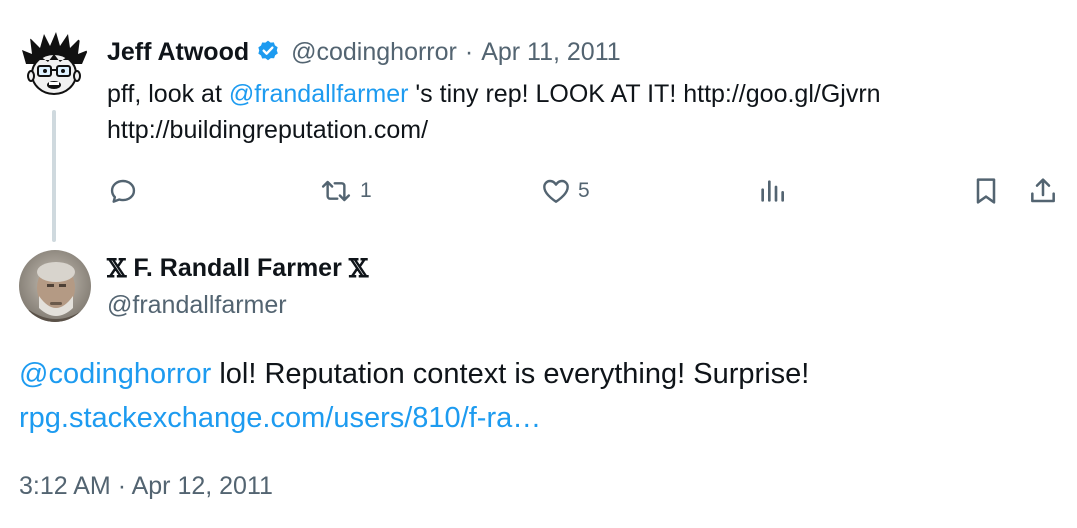 Image resolution: width=1077 pixels, height=528 pixels. What do you see at coordinates (358, 268) in the screenshot?
I see `x-logo-suffix: 𝕏` at bounding box center [358, 268].